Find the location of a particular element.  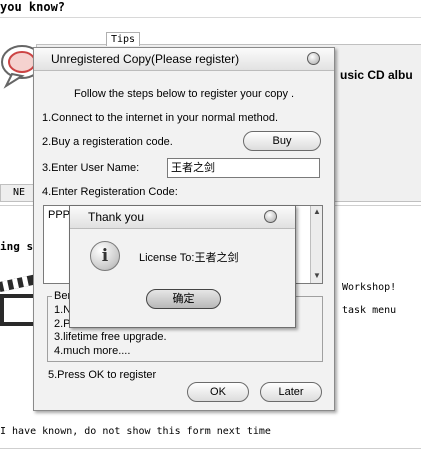

step-5-text: 5.Press OK to register is located at coordinates (102, 375).